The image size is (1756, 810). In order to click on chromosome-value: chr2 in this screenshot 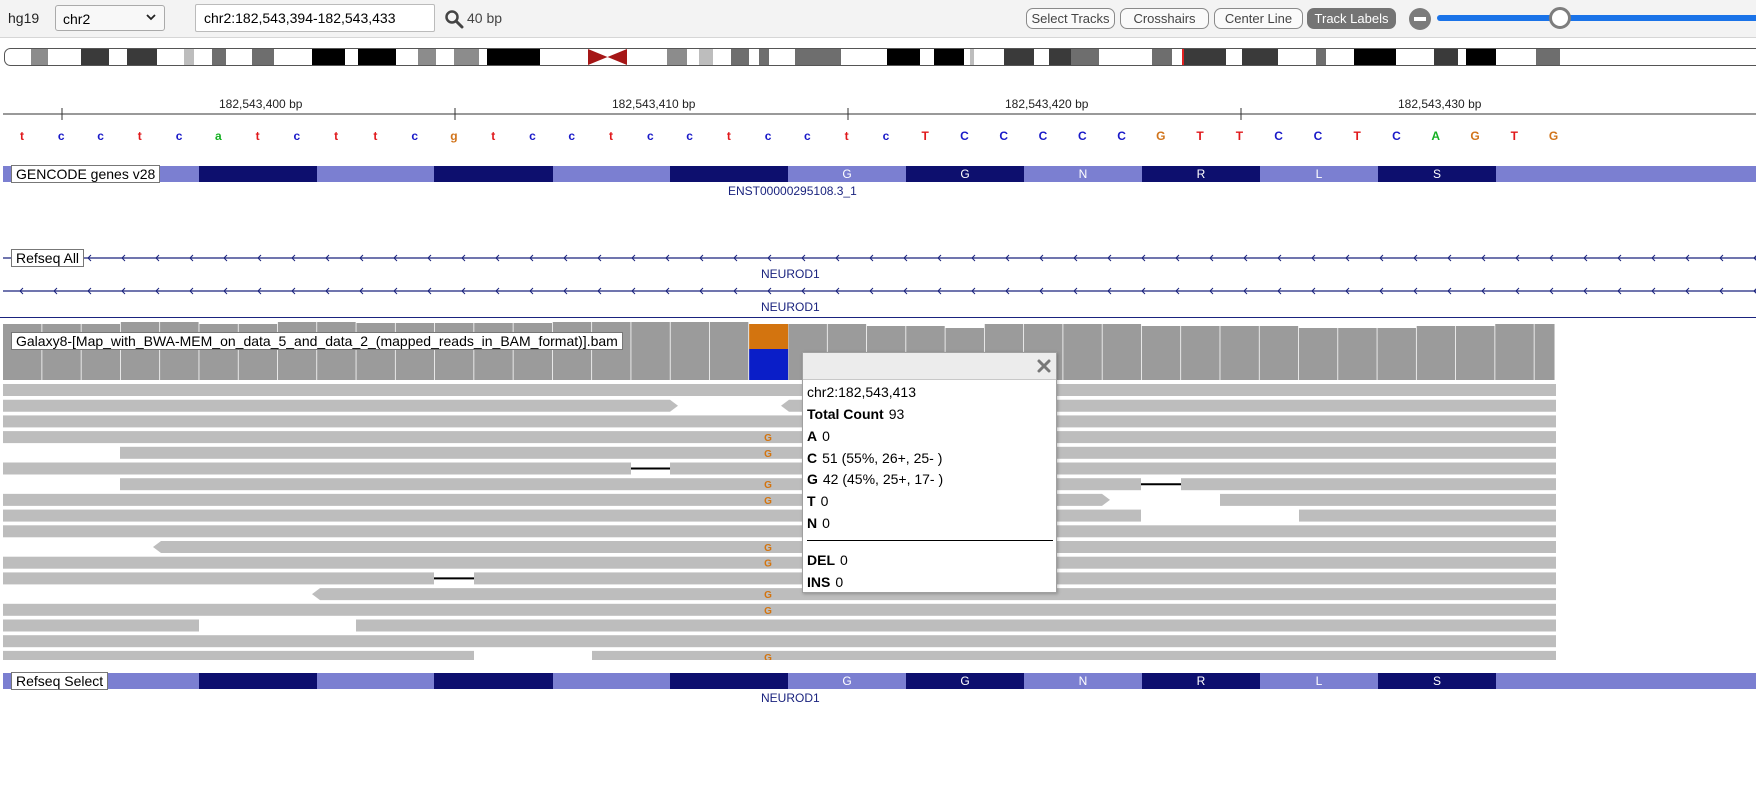, I will do `click(77, 19)`.